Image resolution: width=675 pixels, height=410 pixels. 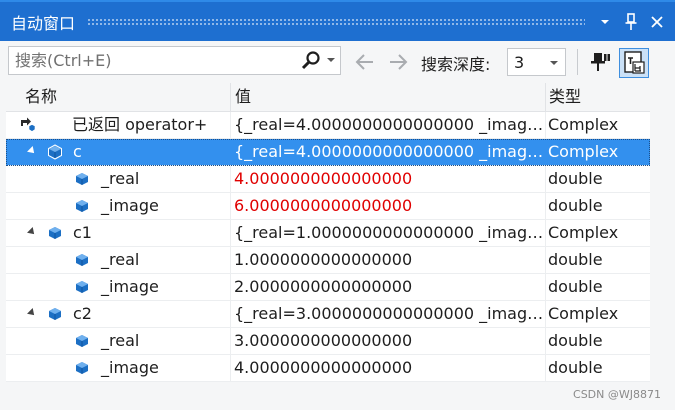 What do you see at coordinates (389, 287) in the screenshot?
I see `row-value: 2.0000000000000000` at bounding box center [389, 287].